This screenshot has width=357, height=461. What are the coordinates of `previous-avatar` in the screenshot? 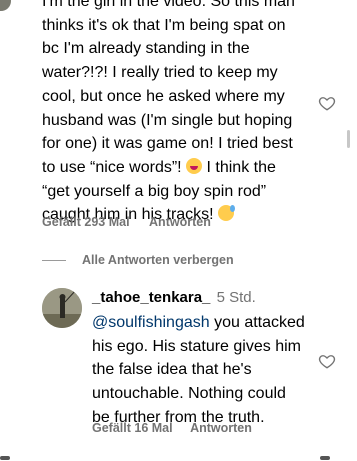 It's located at (5, 5).